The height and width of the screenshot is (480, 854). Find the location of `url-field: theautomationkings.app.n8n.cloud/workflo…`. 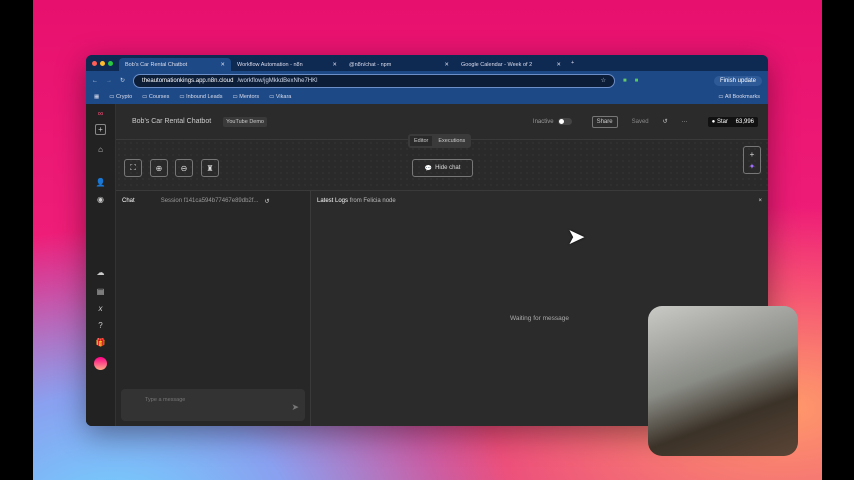

url-field: theautomationkings.app.n8n.cloud/workflo… is located at coordinates (374, 80).